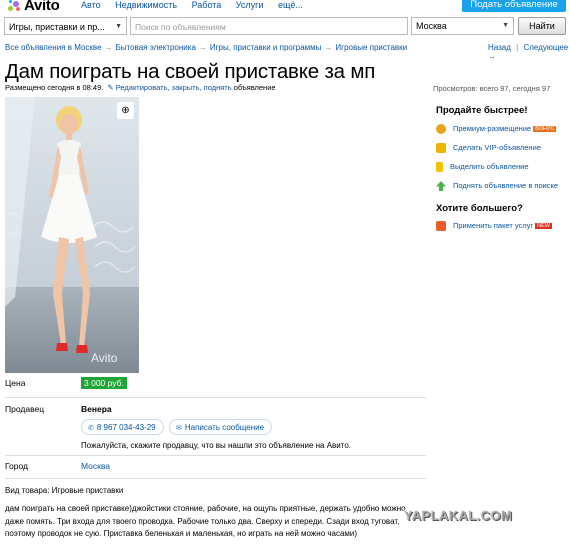 Image resolution: width=570 pixels, height=547 pixels. I want to click on avito-logo: Avito, so click(34, 7).